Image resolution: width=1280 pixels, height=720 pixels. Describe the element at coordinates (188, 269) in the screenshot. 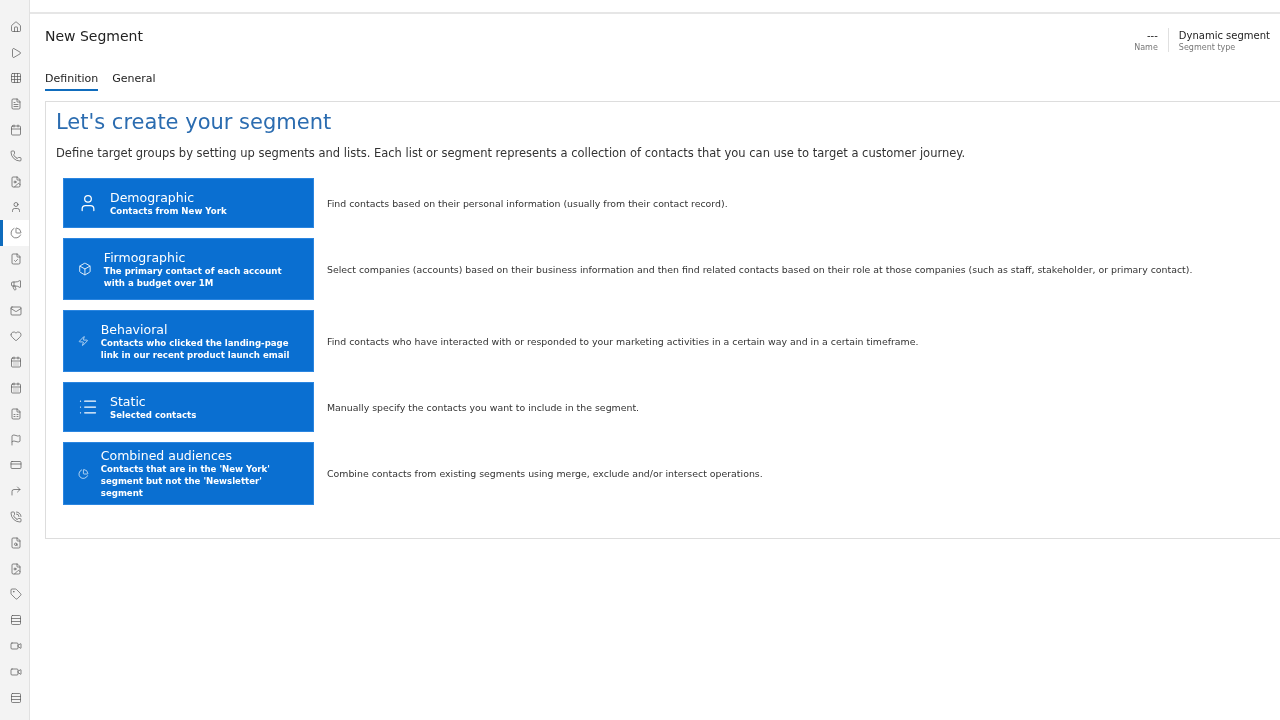

I see `segment-type-button: Firmographic The primary contact of each account with a budget over 1M` at that location.